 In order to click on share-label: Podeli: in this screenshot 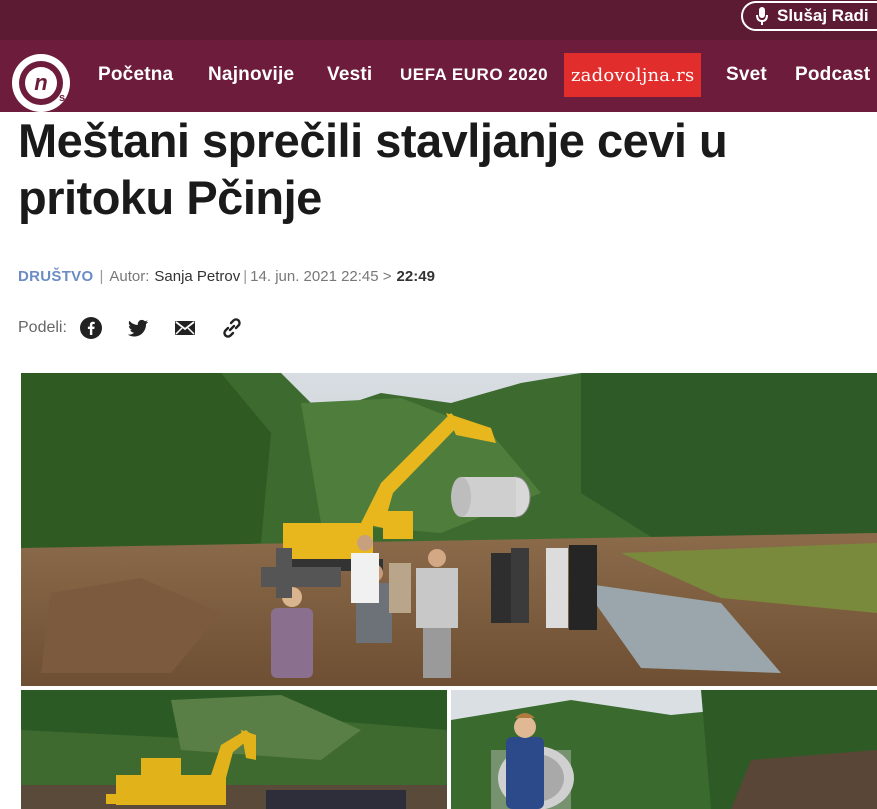, I will do `click(42, 327)`.